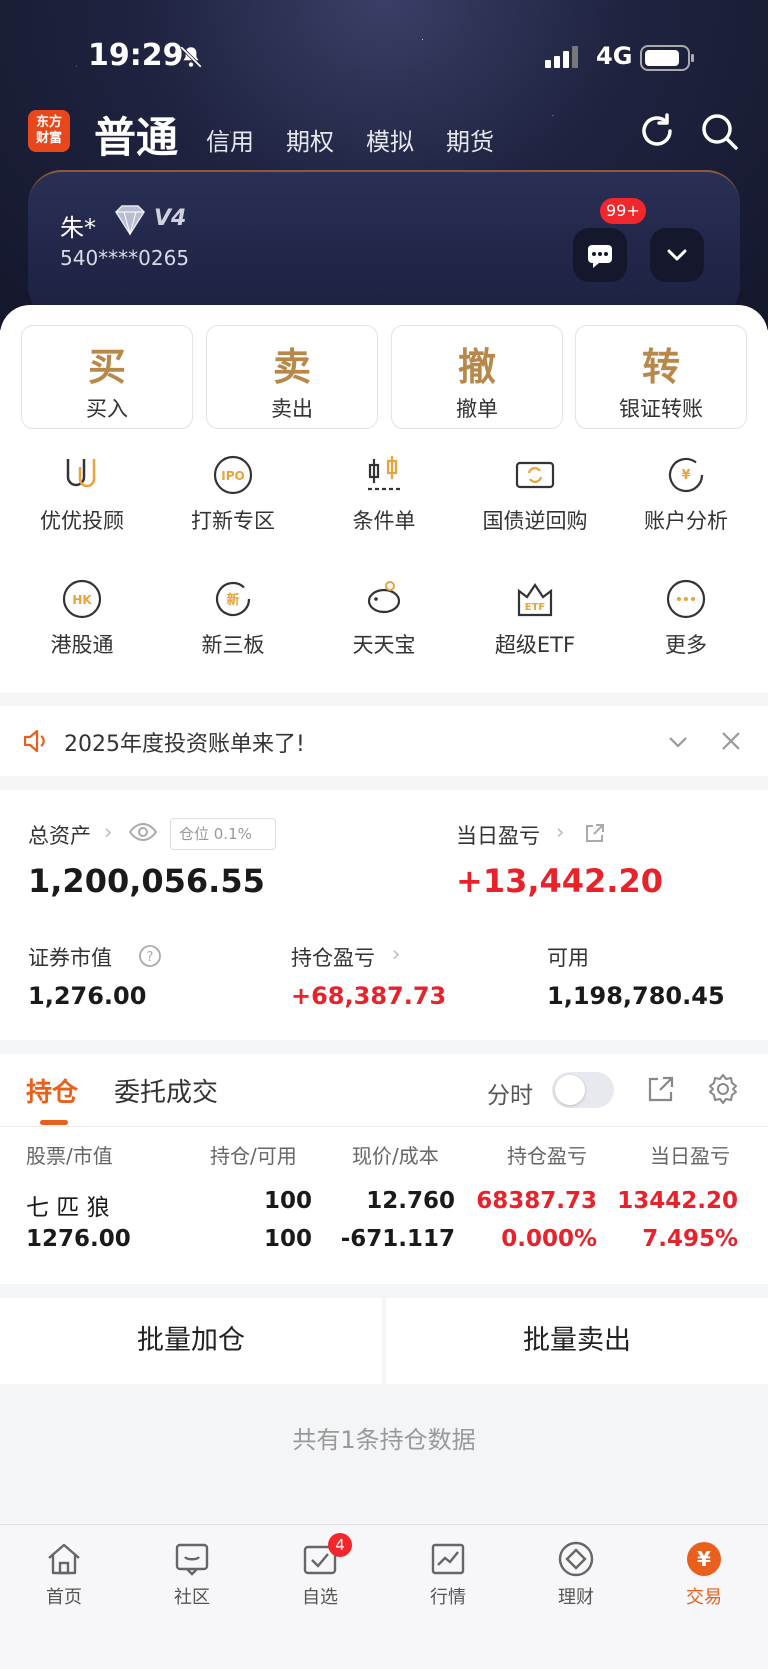  What do you see at coordinates (125, 258) in the screenshot?
I see `account-number: 540****0265` at bounding box center [125, 258].